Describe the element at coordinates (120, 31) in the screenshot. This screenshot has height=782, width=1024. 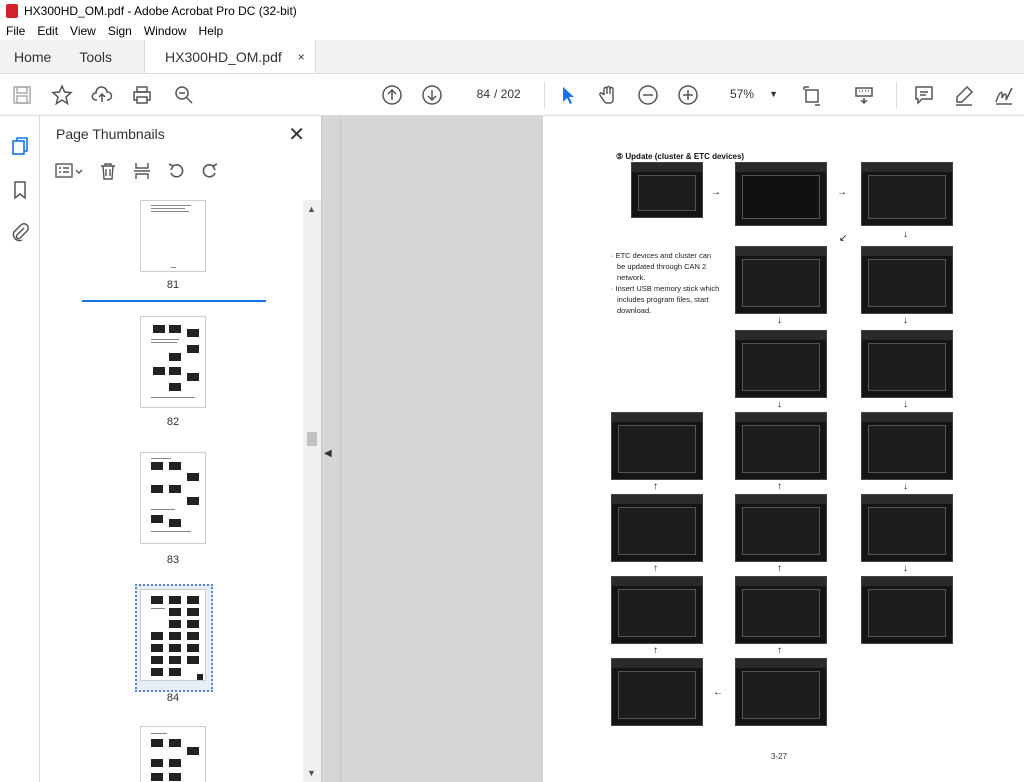
I see `menu-sign: Sign` at that location.